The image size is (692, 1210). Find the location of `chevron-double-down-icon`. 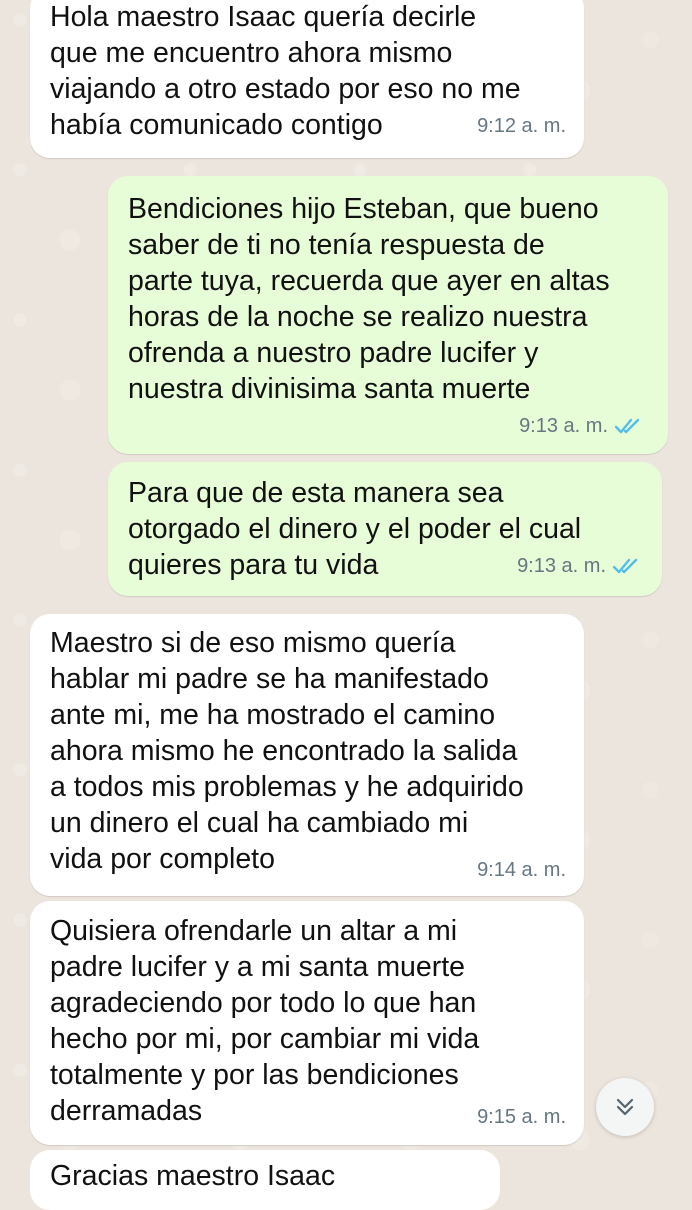

chevron-double-down-icon is located at coordinates (625, 1107).